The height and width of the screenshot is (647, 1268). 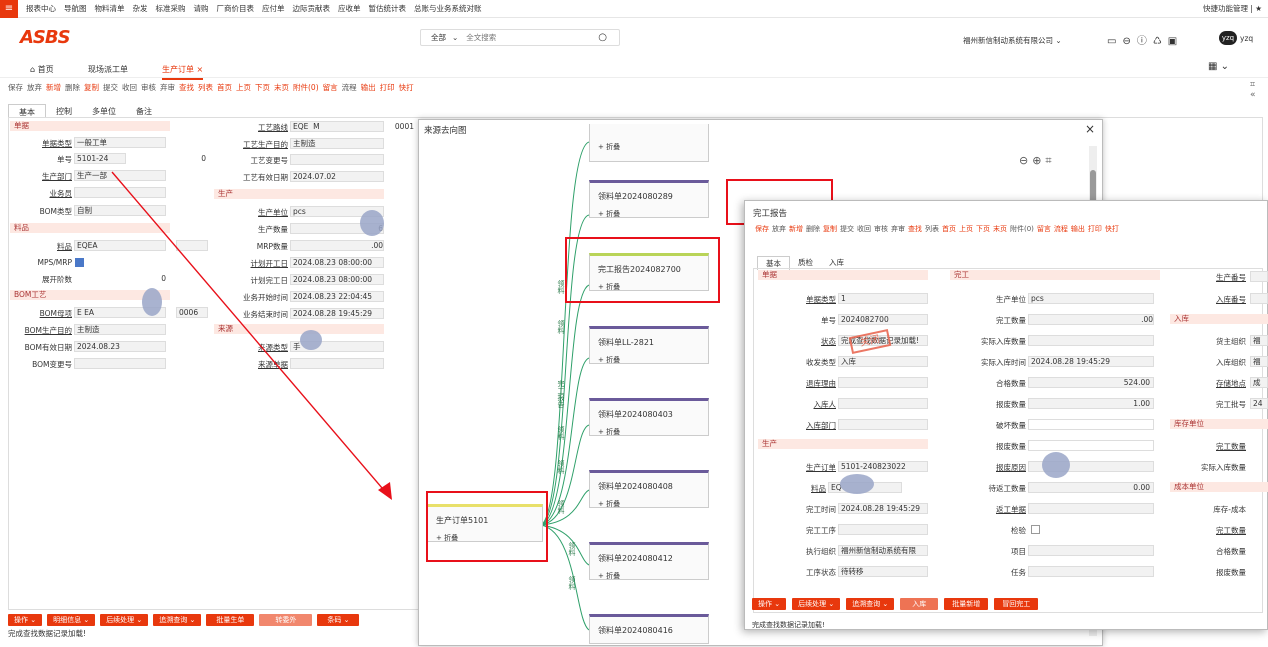 I want to click on r-lot-field: 24, so click(x=1259, y=403).